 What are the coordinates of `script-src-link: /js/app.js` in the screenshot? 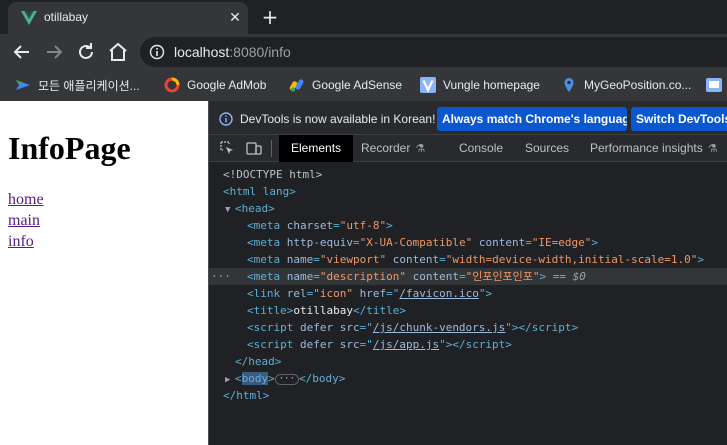 It's located at (406, 344).